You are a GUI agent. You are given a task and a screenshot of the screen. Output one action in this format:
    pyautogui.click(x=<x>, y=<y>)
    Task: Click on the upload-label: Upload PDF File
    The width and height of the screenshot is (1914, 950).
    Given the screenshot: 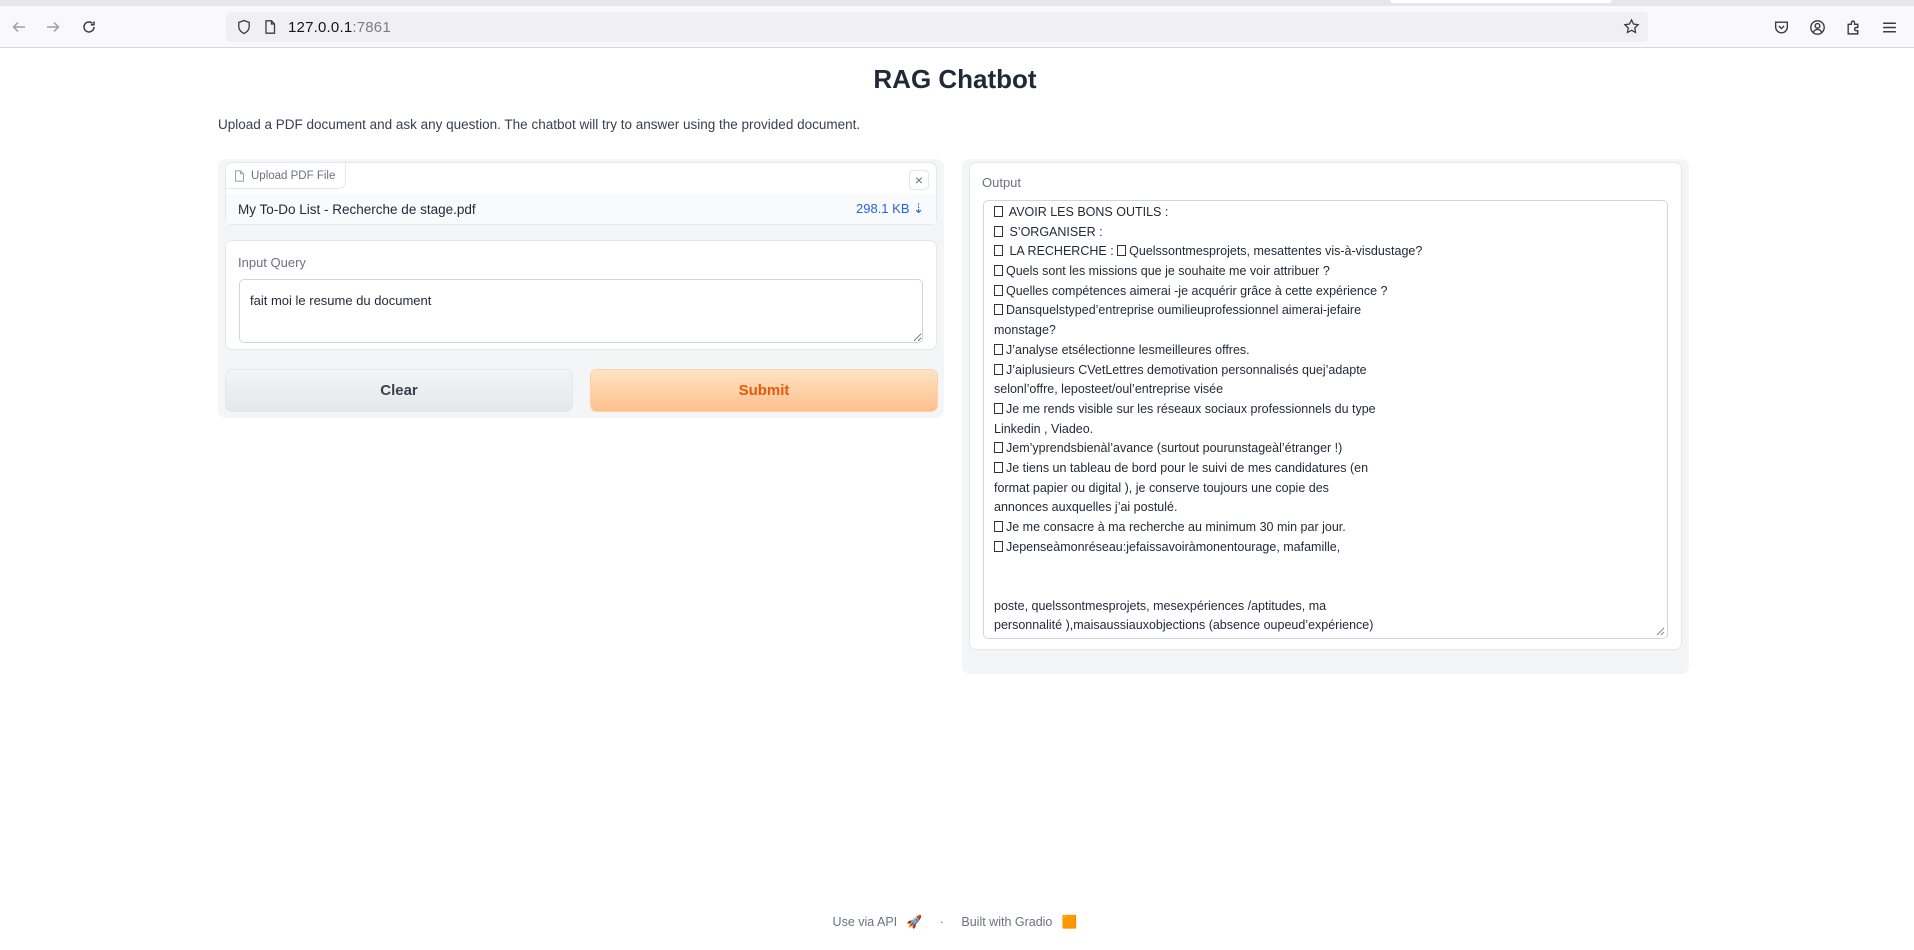 What is the action you would take?
    pyautogui.click(x=286, y=176)
    